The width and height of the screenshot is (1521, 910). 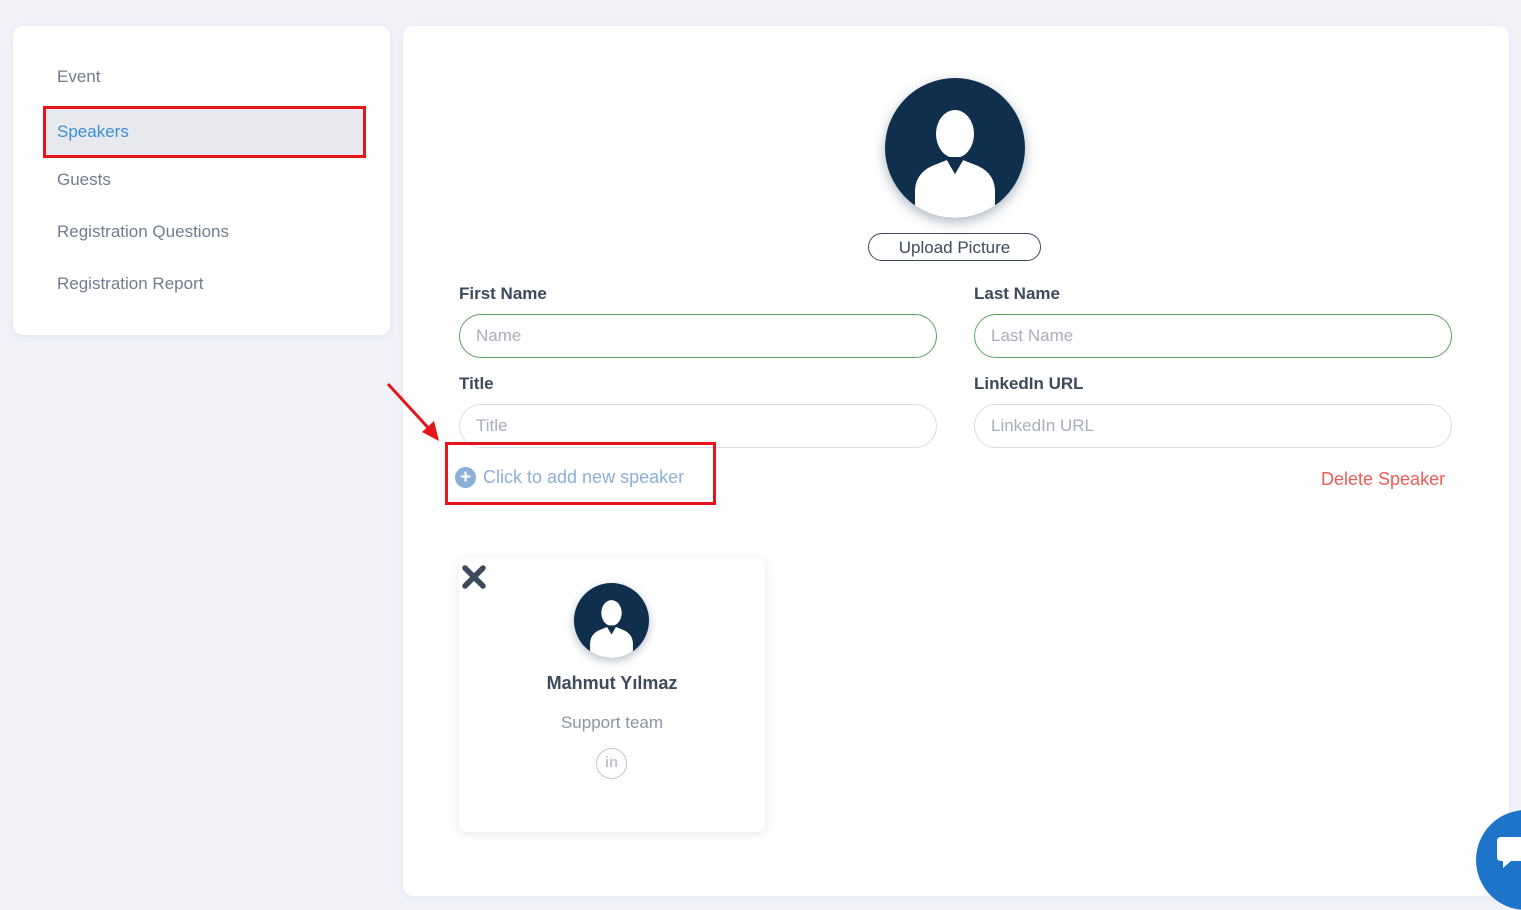 What do you see at coordinates (1383, 479) in the screenshot?
I see `delete-speaker-button: Delete Speaker` at bounding box center [1383, 479].